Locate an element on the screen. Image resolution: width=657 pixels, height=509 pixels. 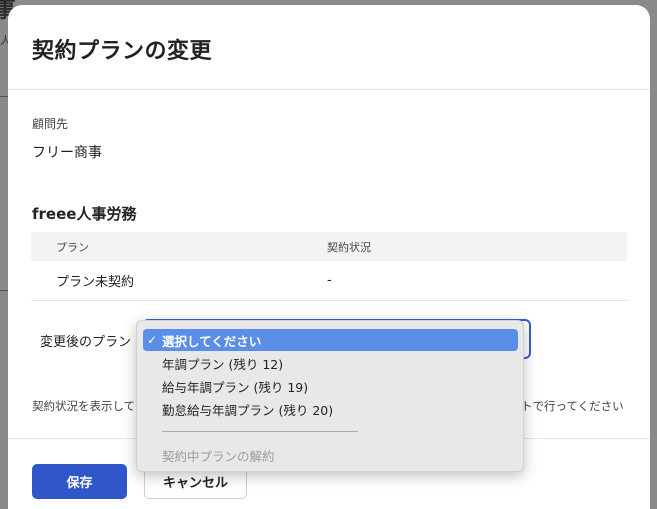
option-kintai-kyuyo-nencho-plan: 勤怠給与年調プラン (残り 20) is located at coordinates (330, 409).